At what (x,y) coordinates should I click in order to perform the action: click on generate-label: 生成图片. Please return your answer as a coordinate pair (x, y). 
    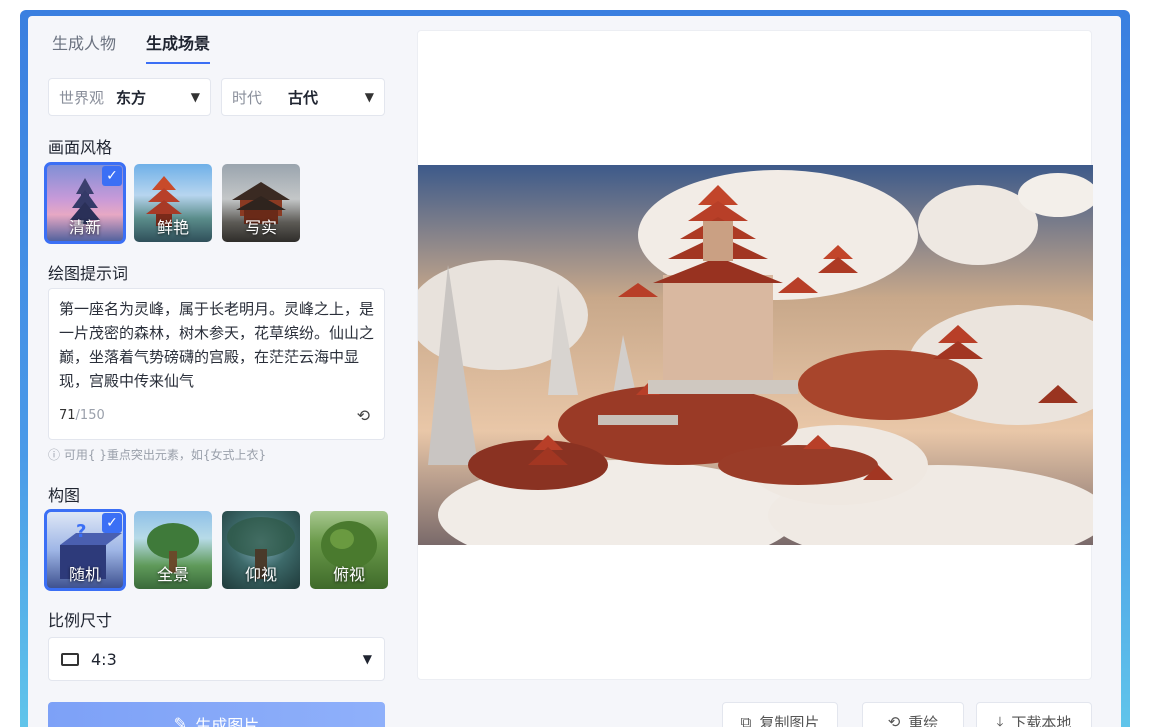
    Looking at the image, I should click on (227, 722).